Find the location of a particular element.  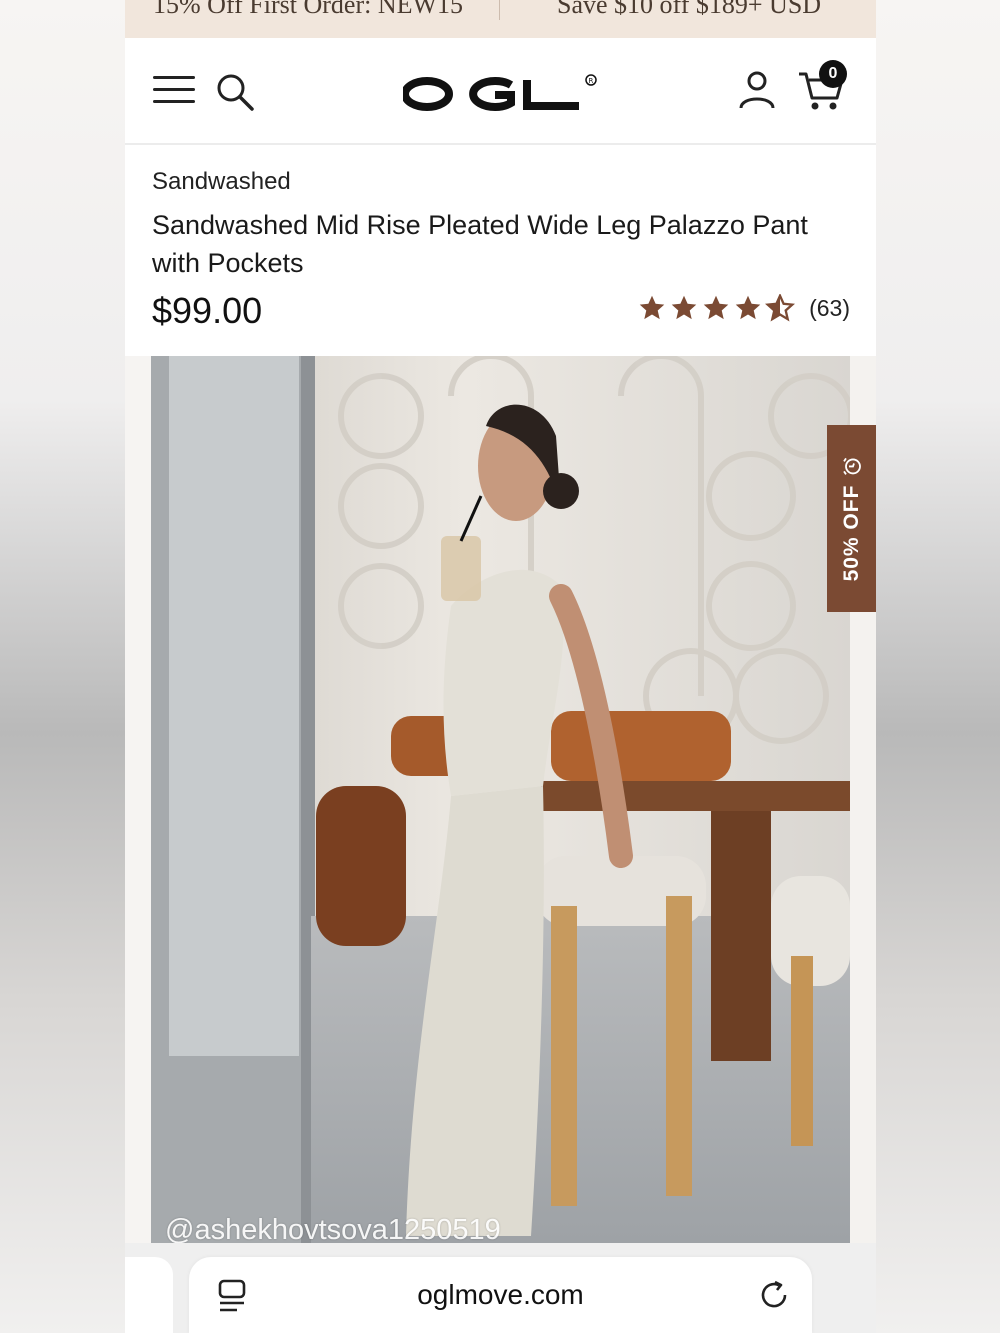

logo: R is located at coordinates (503, 92).